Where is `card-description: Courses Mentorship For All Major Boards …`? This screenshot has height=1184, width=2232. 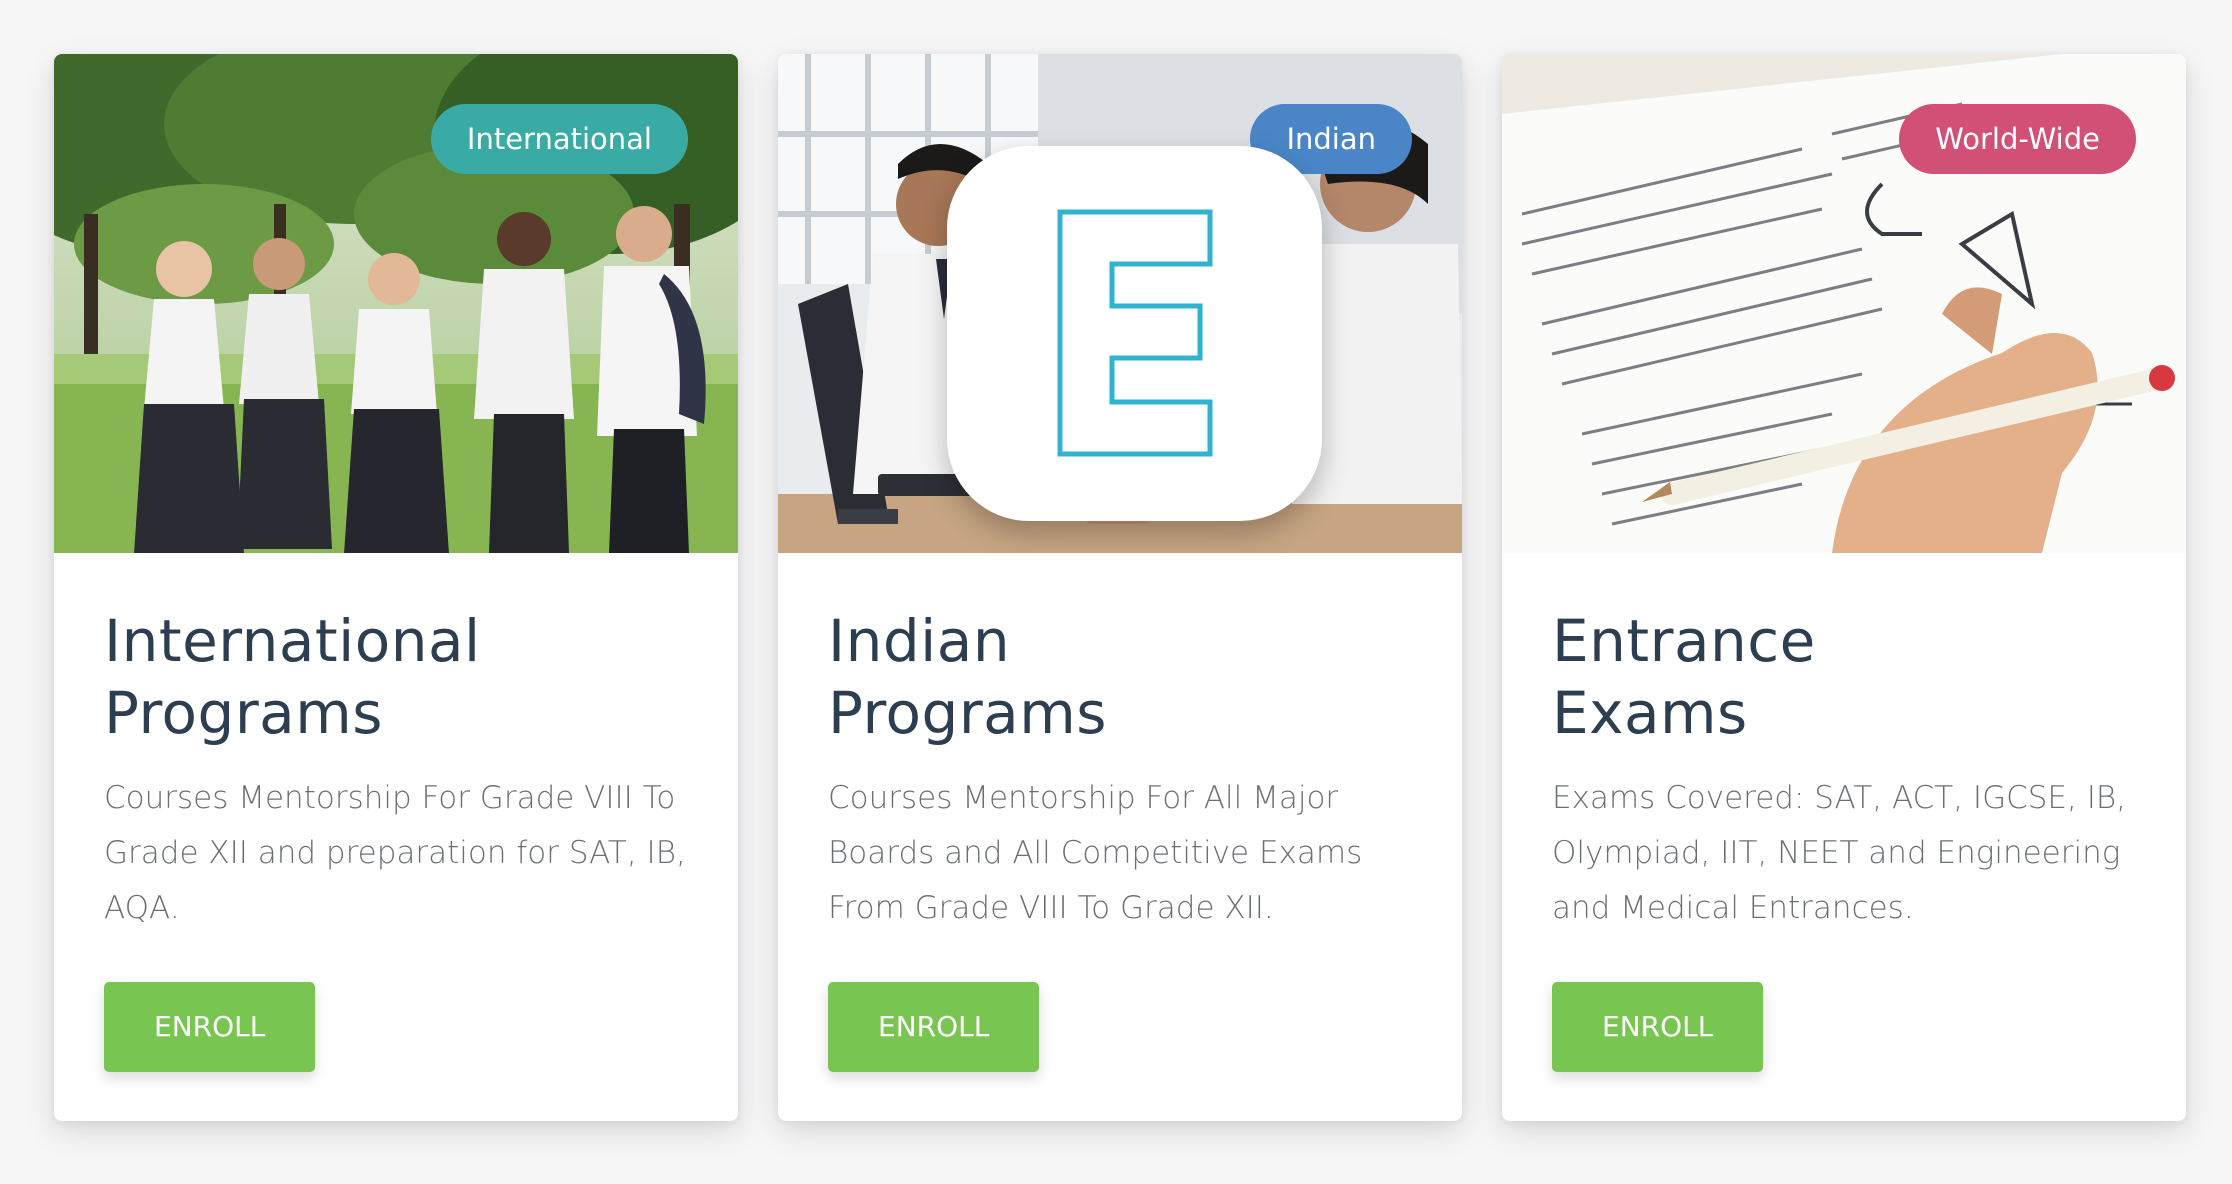
card-description: Courses Mentorship For All Major Boards … is located at coordinates (1095, 853).